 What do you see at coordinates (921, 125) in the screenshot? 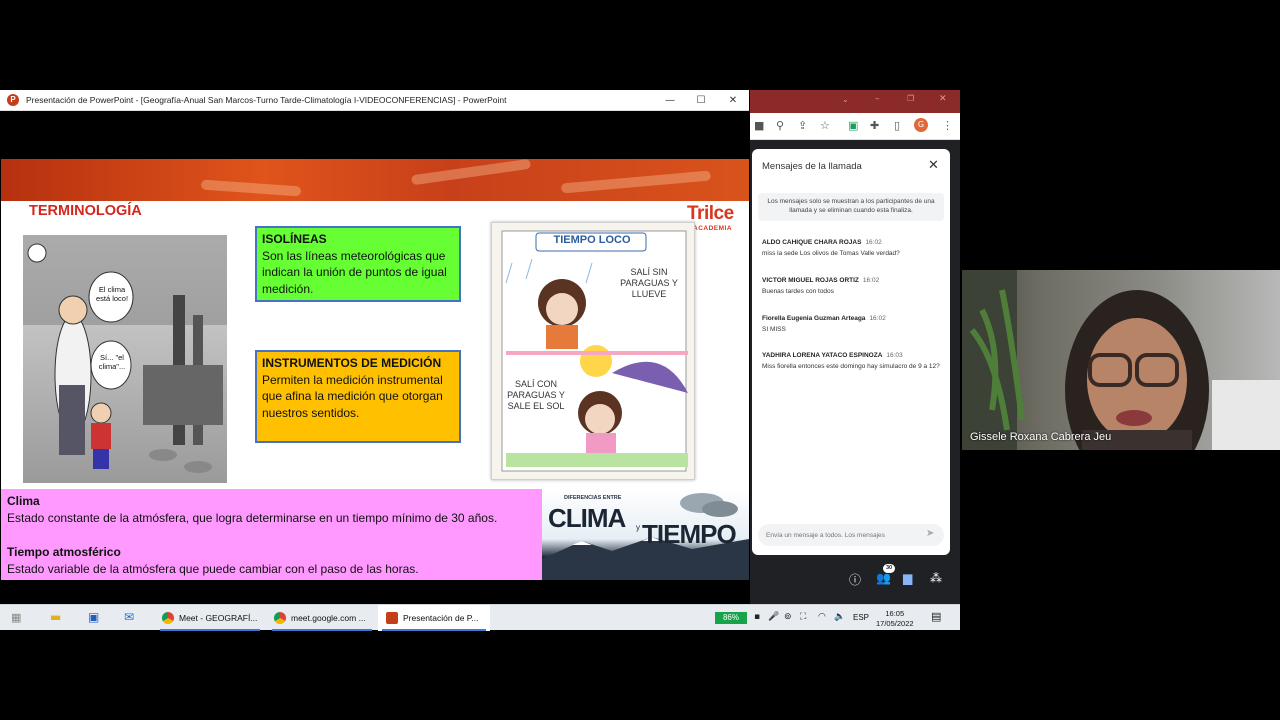
I see `profile-avatar-icon: G` at bounding box center [921, 125].